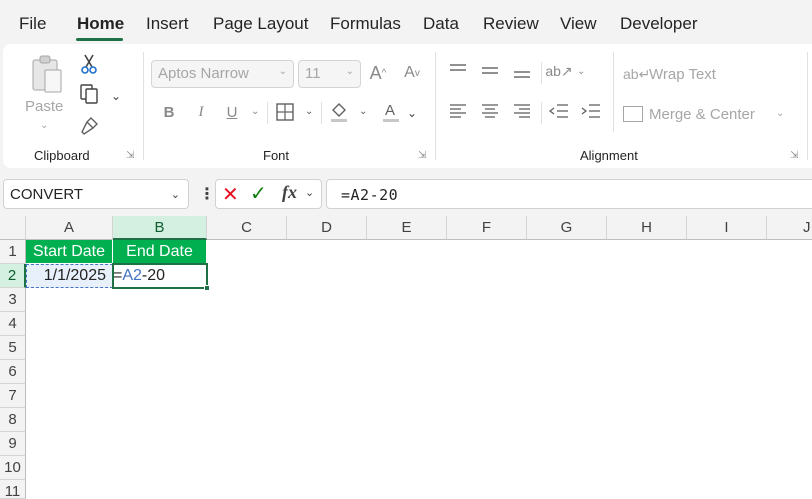 The image size is (812, 499). I want to click on increase-indent-icon, so click(591, 111).